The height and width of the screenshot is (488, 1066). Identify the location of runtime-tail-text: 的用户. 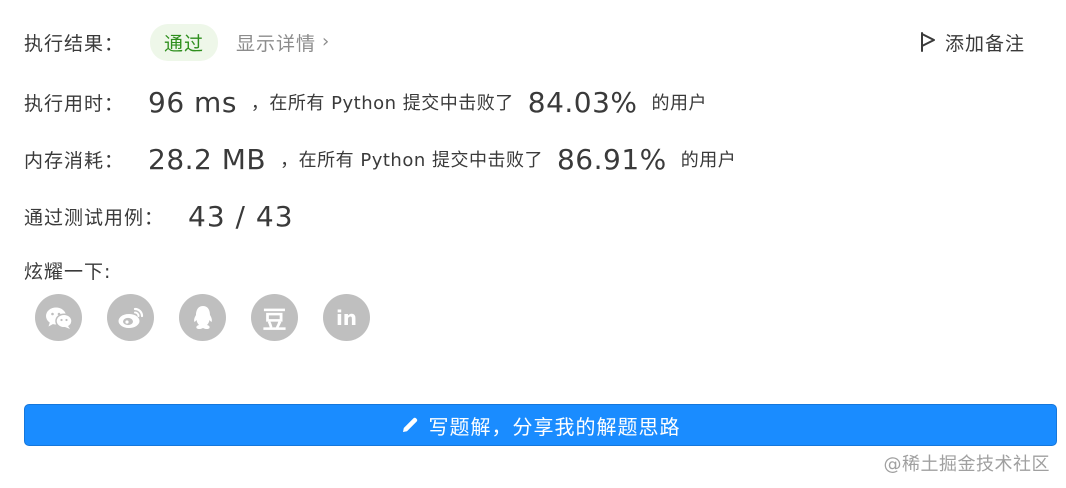
(679, 103).